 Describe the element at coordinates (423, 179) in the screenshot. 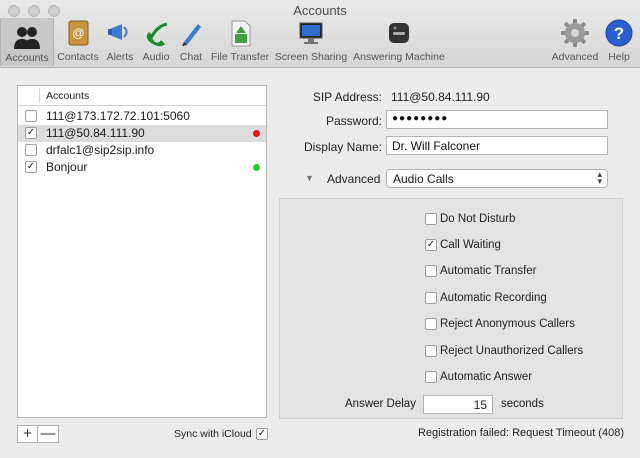

I see `advanced-section-value: Audio Calls` at that location.